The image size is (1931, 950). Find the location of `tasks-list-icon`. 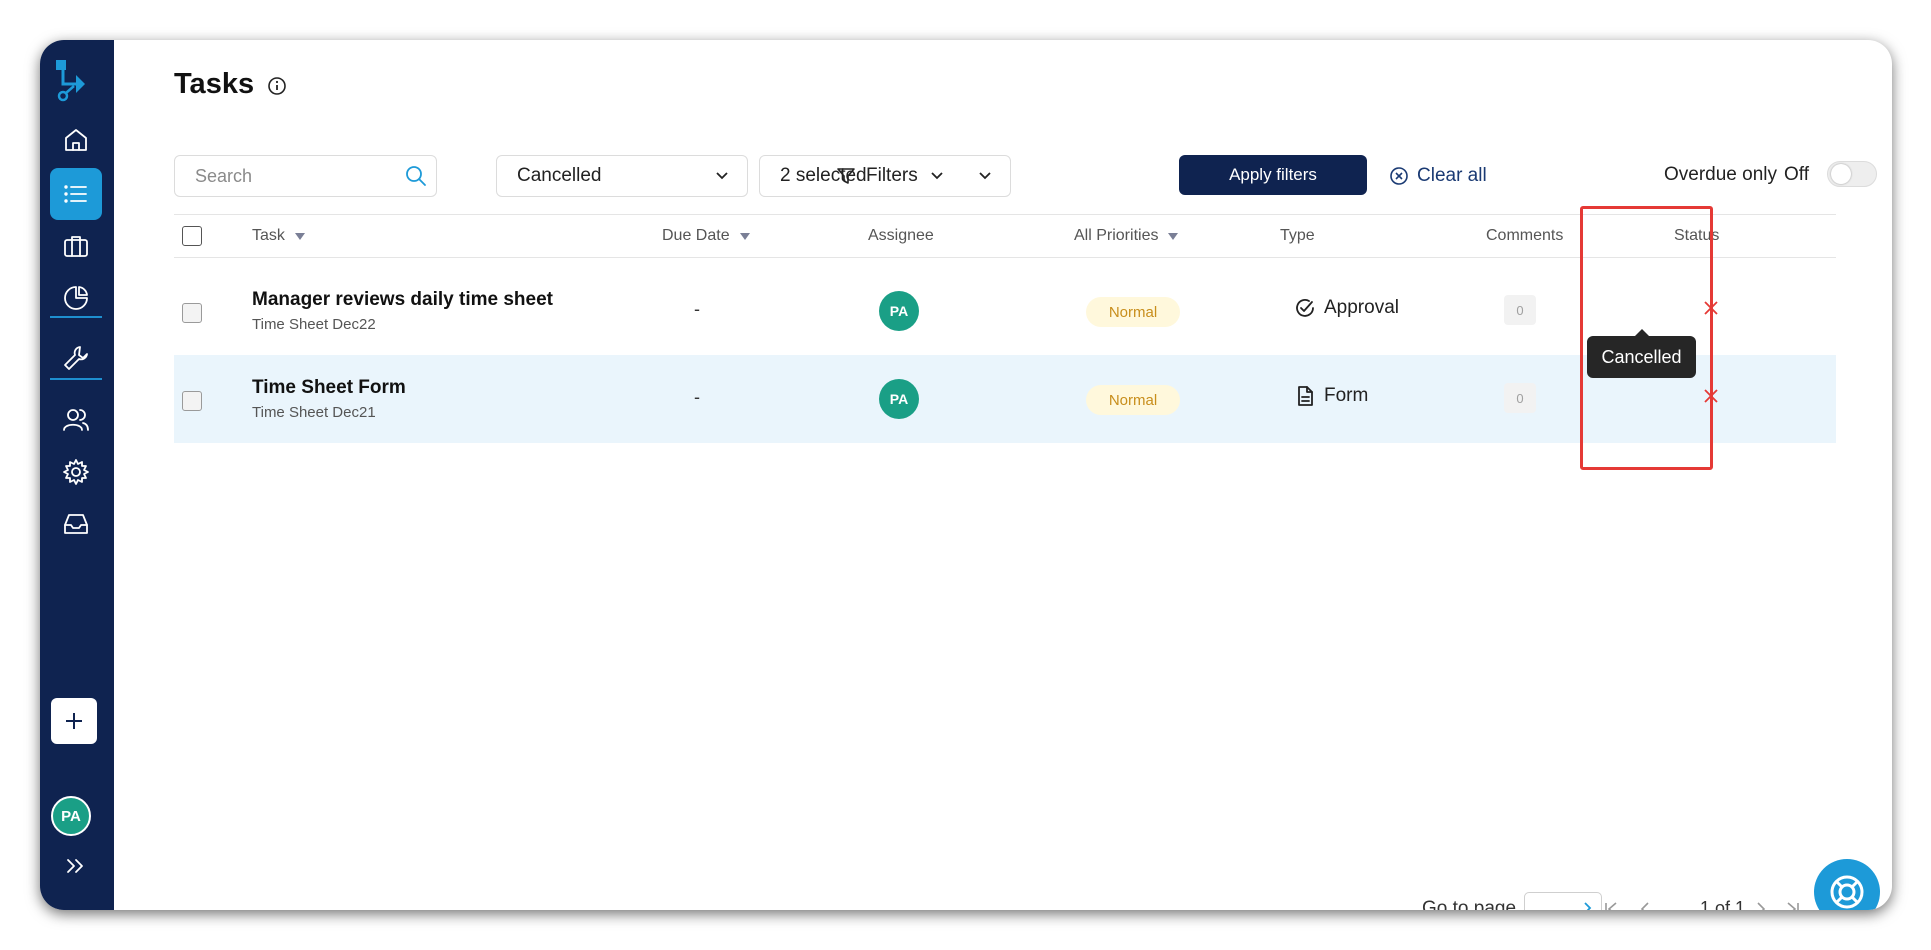

tasks-list-icon is located at coordinates (75, 194).